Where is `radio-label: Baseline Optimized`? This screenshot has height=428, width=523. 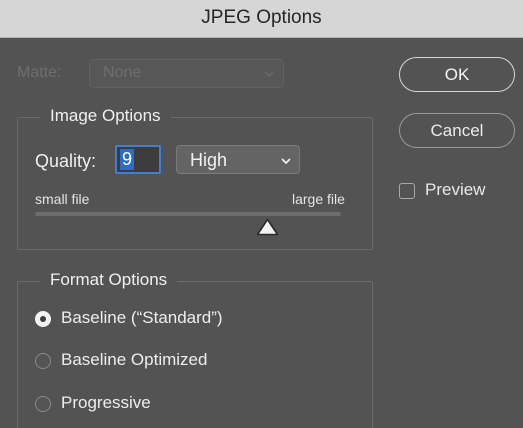 radio-label: Baseline Optimized is located at coordinates (134, 359).